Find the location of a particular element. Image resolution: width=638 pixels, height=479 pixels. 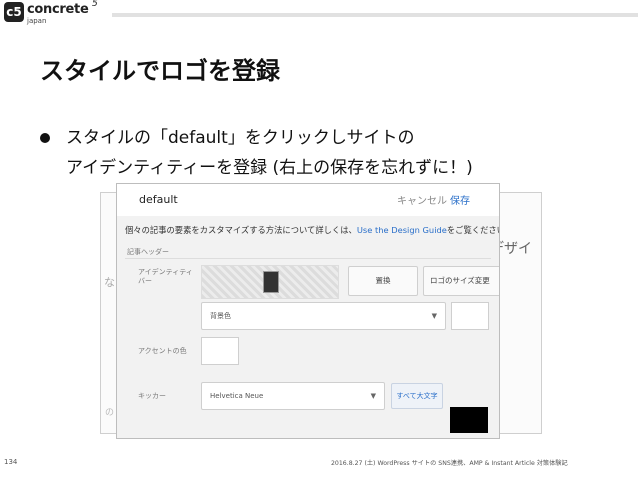

identity-image-field is located at coordinates (270, 282).